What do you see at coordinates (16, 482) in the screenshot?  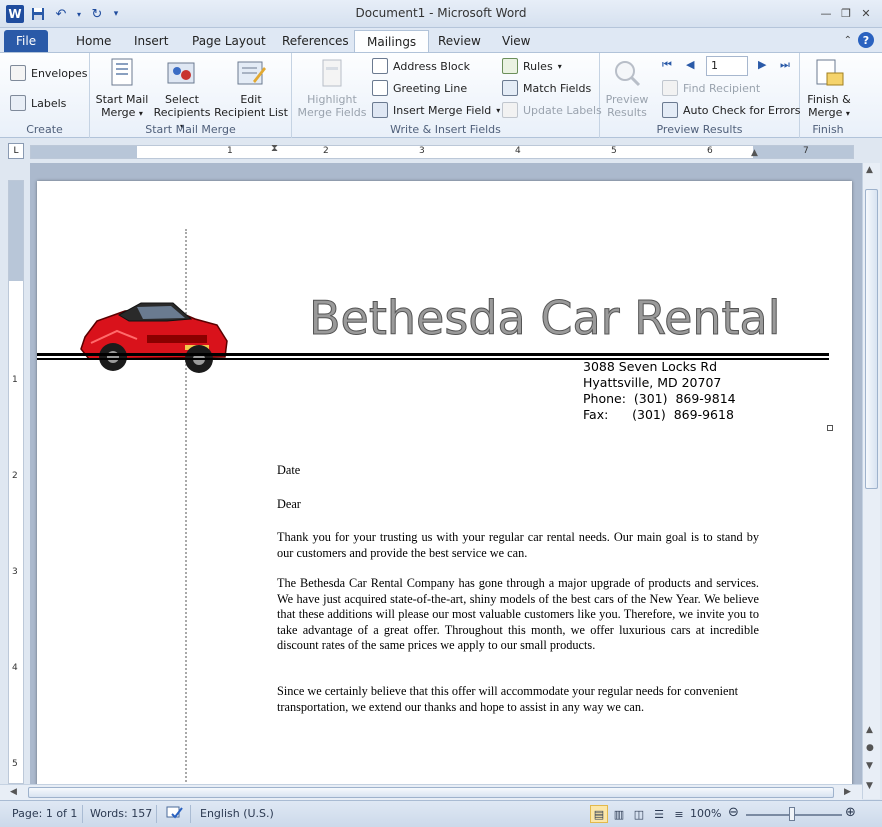 I see `vertical-ruler: 1 2 3 4 5` at bounding box center [16, 482].